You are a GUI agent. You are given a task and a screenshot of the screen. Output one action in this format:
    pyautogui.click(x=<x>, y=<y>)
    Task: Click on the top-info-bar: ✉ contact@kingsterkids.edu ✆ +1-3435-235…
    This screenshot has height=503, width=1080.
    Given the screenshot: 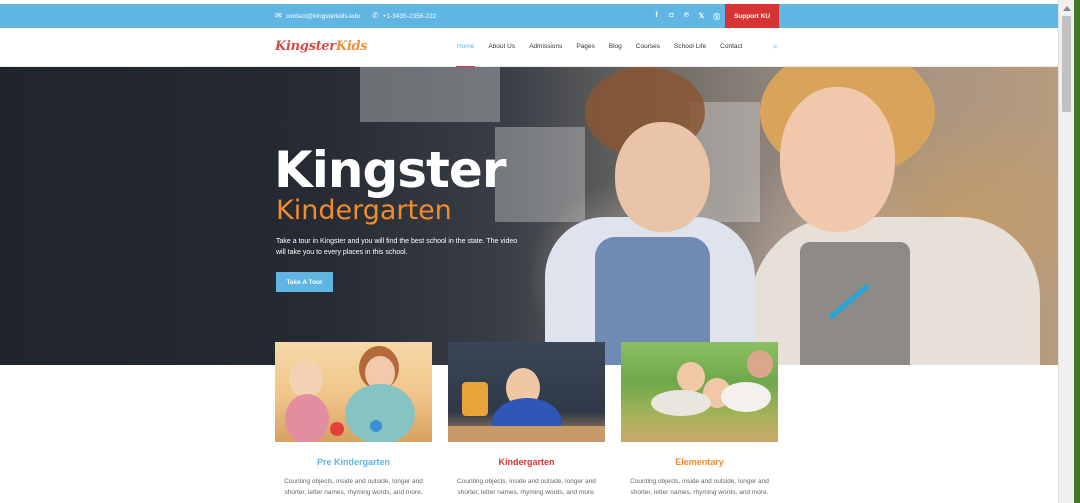 What is the action you would take?
    pyautogui.click(x=529, y=16)
    